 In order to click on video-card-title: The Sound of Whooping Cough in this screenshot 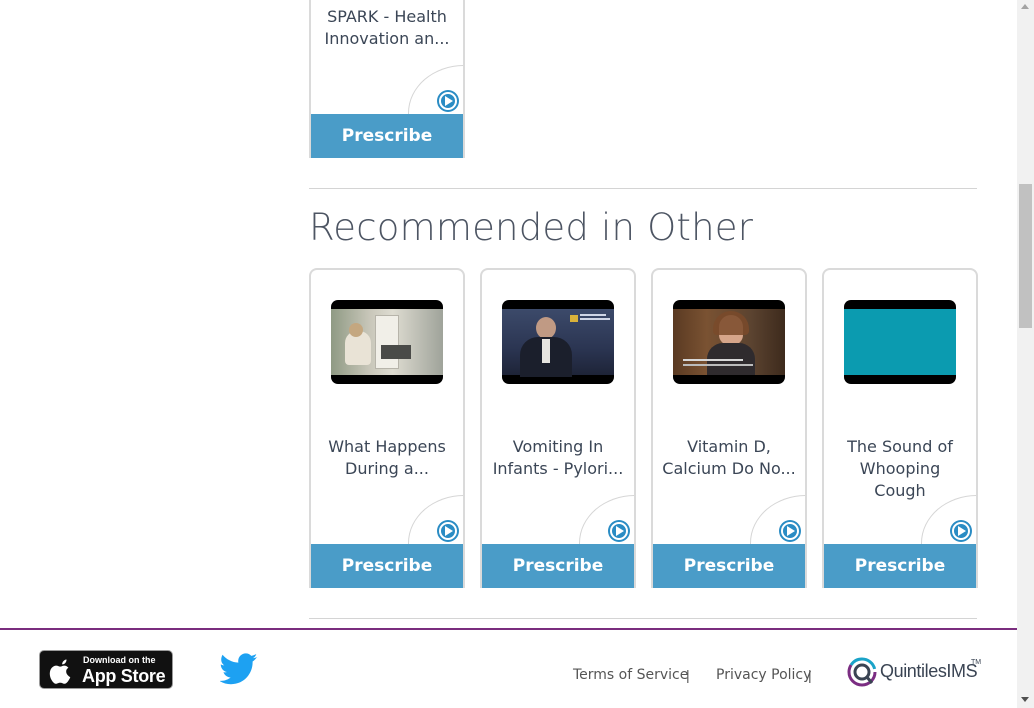, I will do `click(900, 468)`.